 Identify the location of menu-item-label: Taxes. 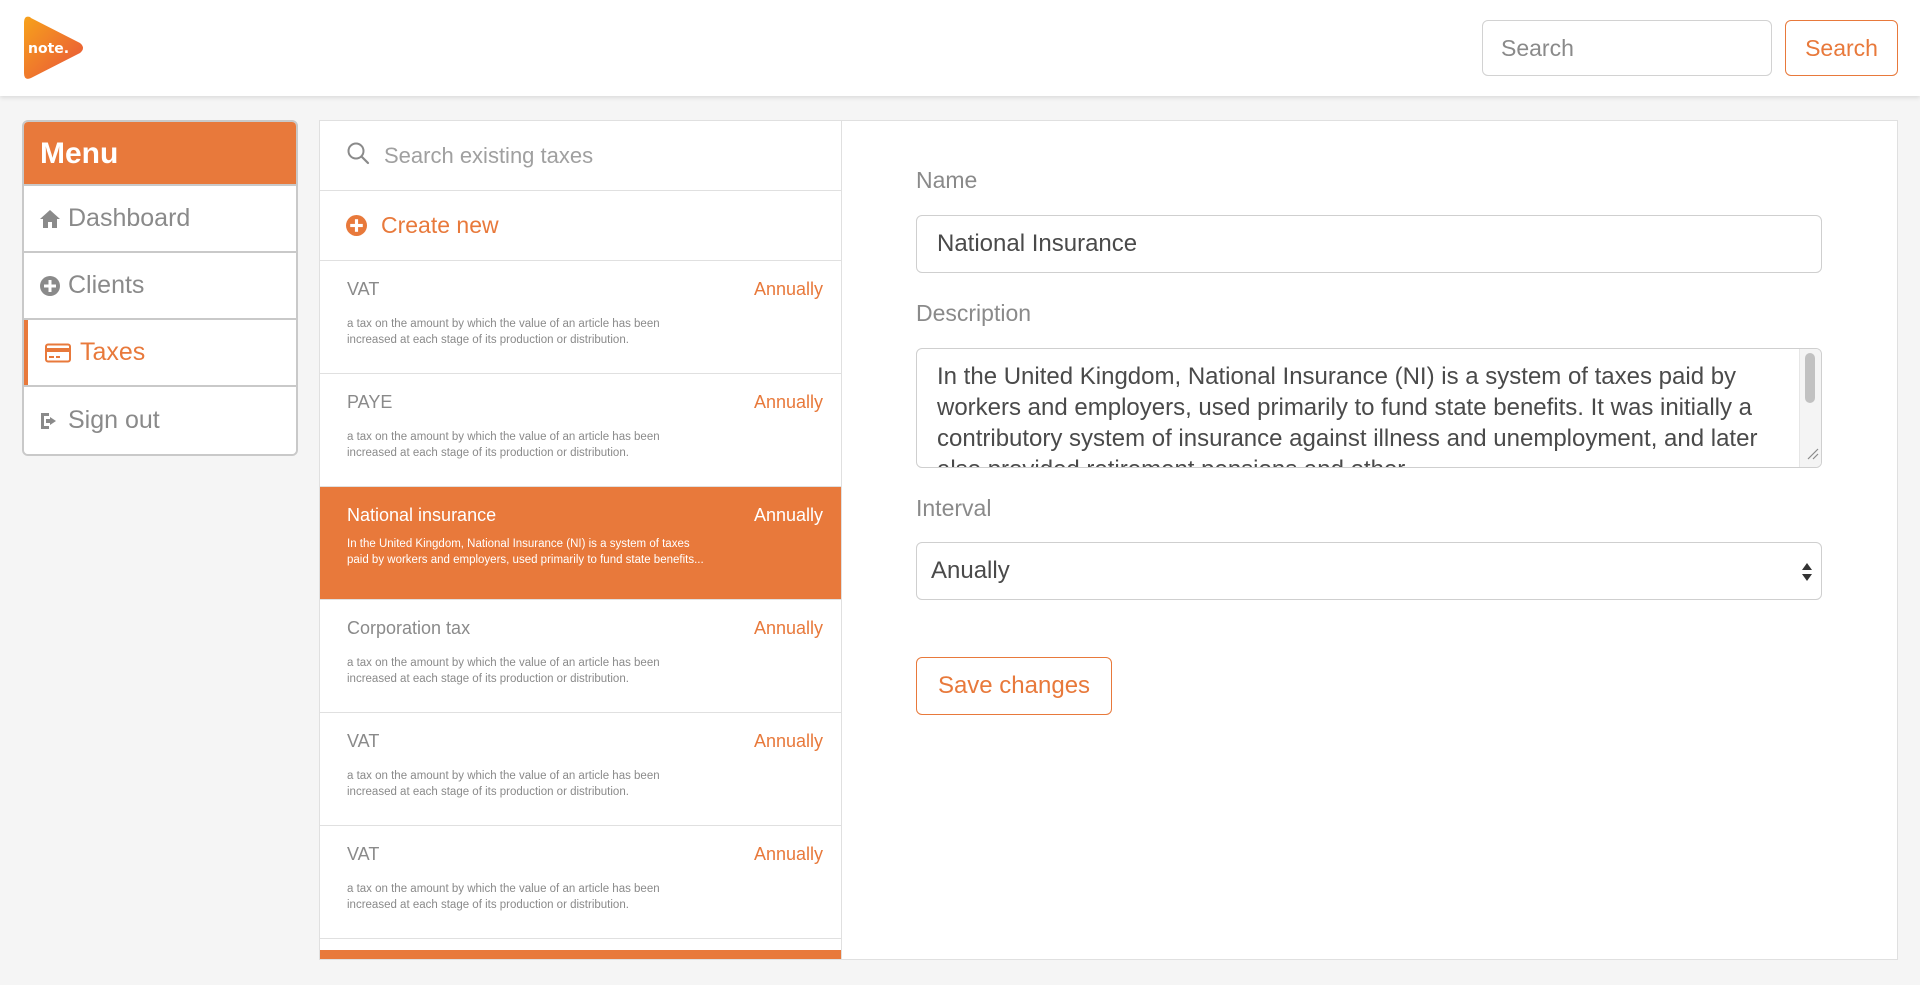
(113, 352).